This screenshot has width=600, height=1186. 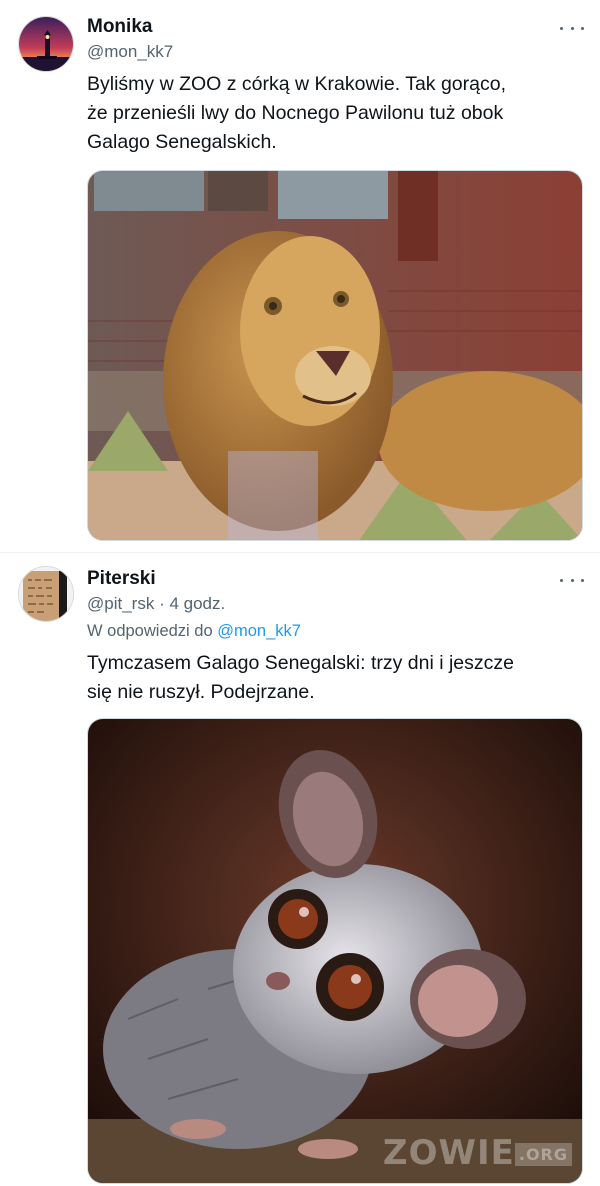 I want to click on reply-context: W odpowiedzi do @mon_kk7, so click(x=194, y=631).